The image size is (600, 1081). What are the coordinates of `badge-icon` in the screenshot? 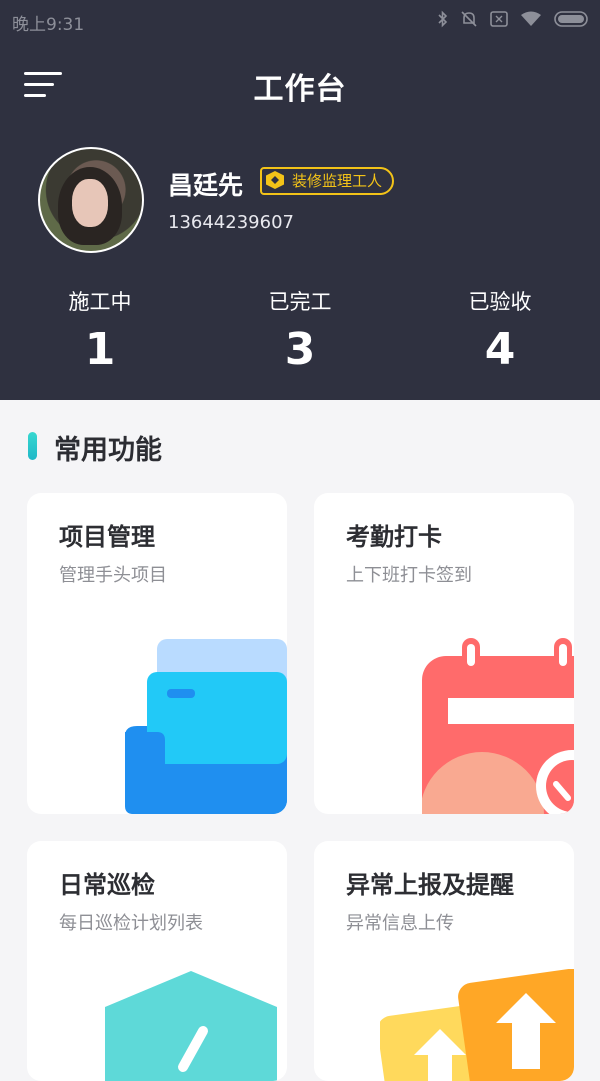 It's located at (275, 180).